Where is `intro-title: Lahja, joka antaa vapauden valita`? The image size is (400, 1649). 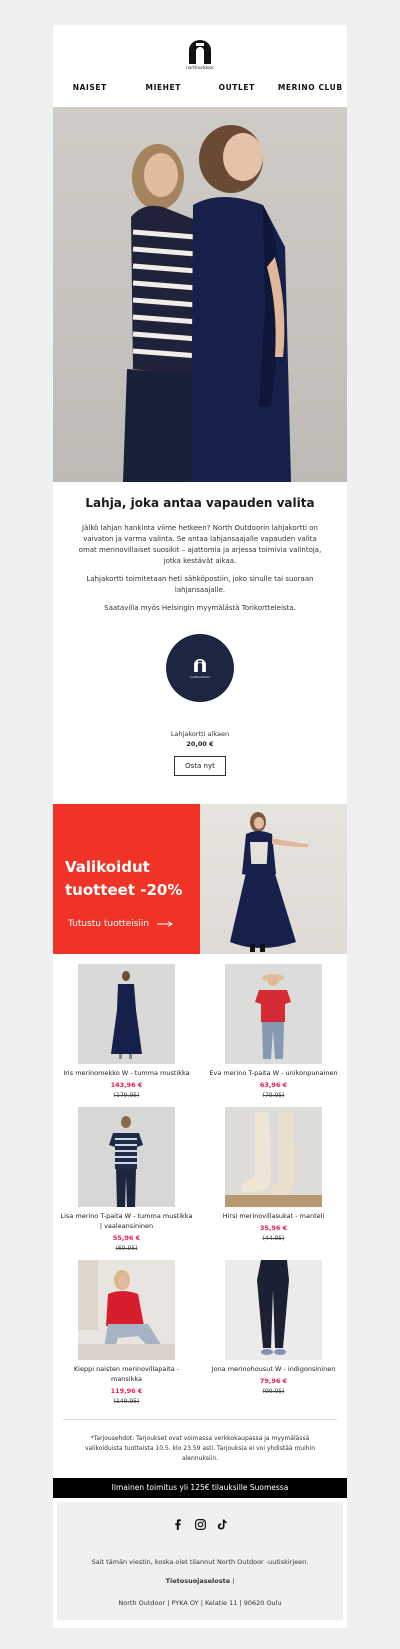
intro-title: Lahja, joka antaa vapauden valita is located at coordinates (200, 503).